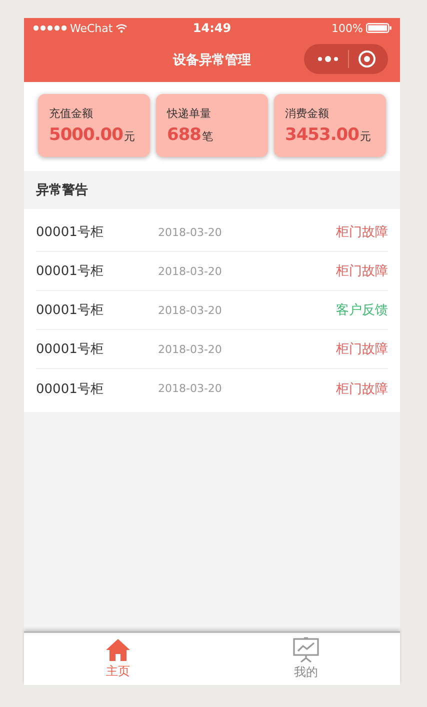 The image size is (427, 707). What do you see at coordinates (121, 28) in the screenshot?
I see `wifi-icon` at bounding box center [121, 28].